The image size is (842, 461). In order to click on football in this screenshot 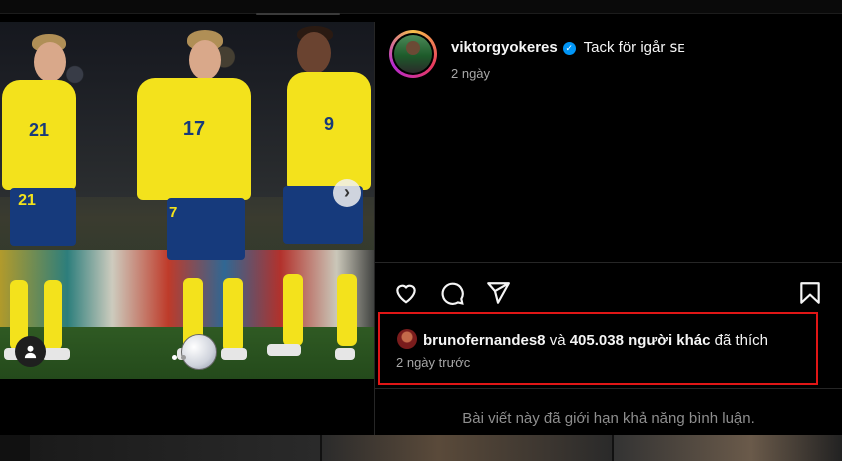, I will do `click(199, 352)`.